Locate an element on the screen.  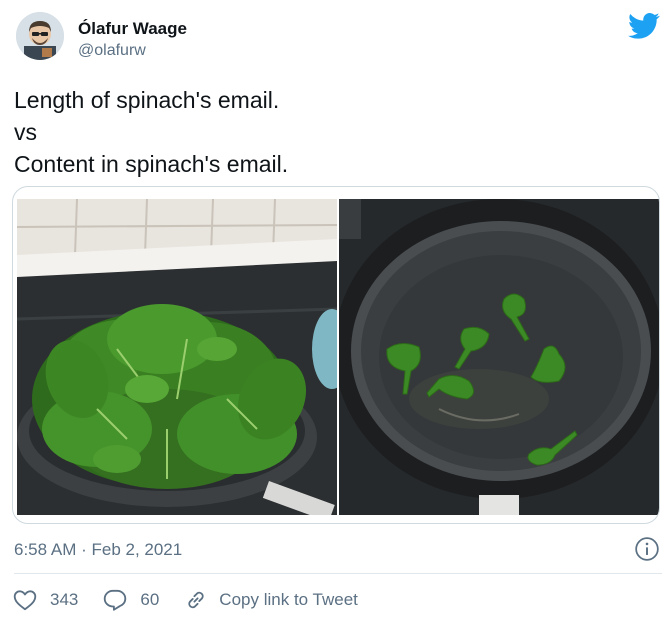
copy-link-button: Copy link to Tweet is located at coordinates (270, 600).